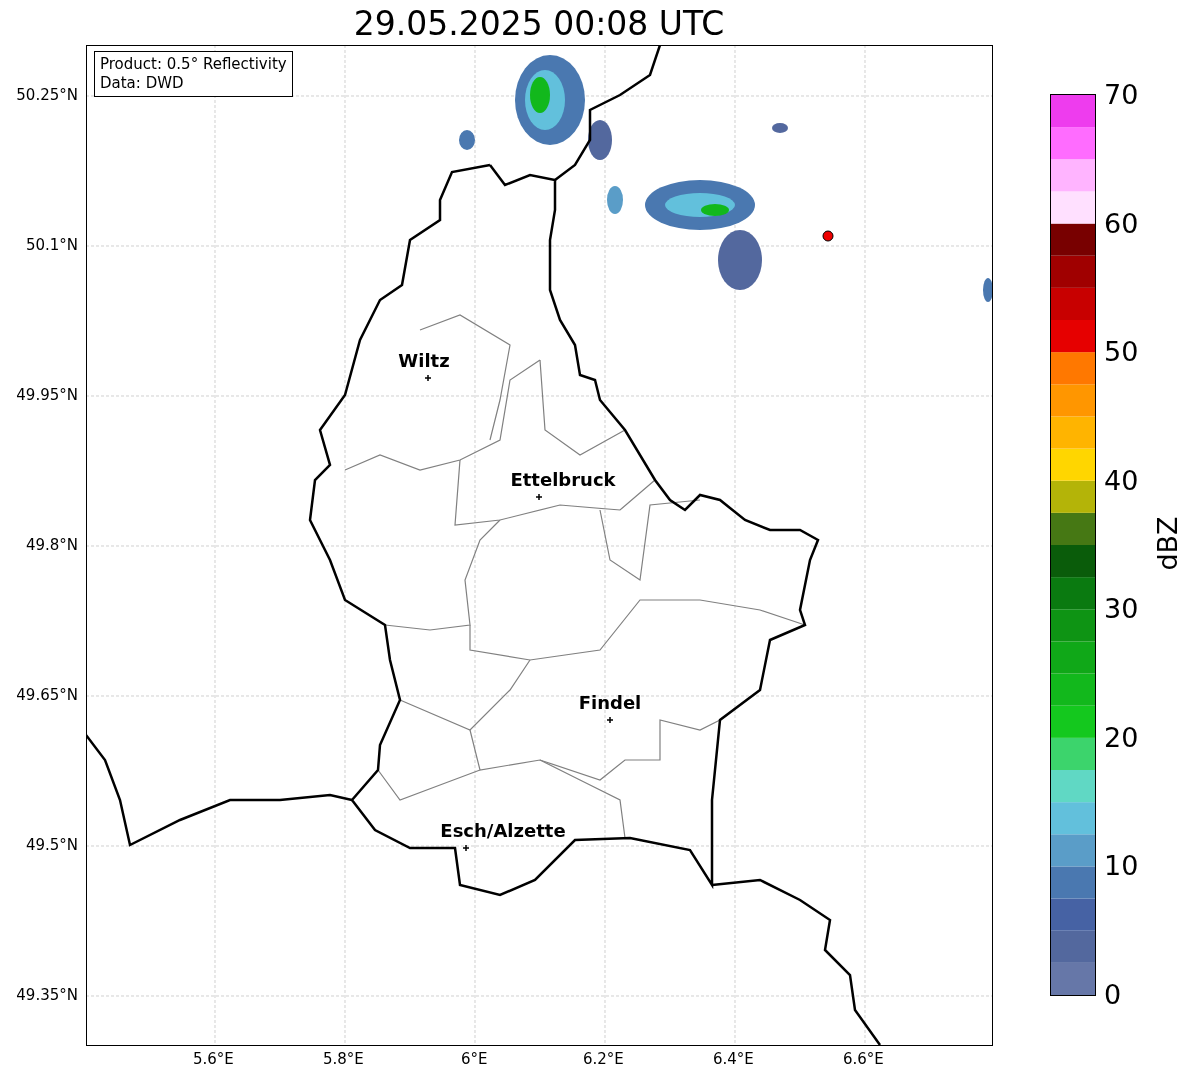  I want to click on colorbar-tick-label: 50, so click(1121, 352).